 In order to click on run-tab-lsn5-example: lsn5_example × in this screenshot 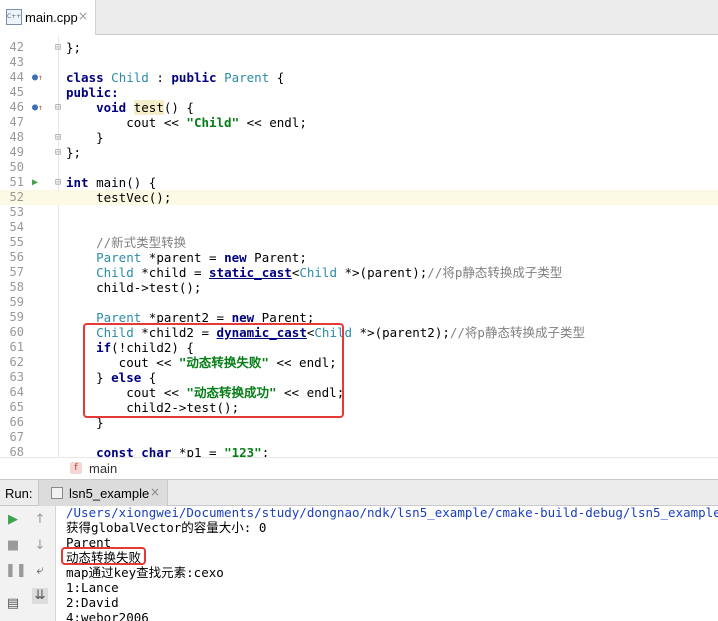, I will do `click(103, 493)`.